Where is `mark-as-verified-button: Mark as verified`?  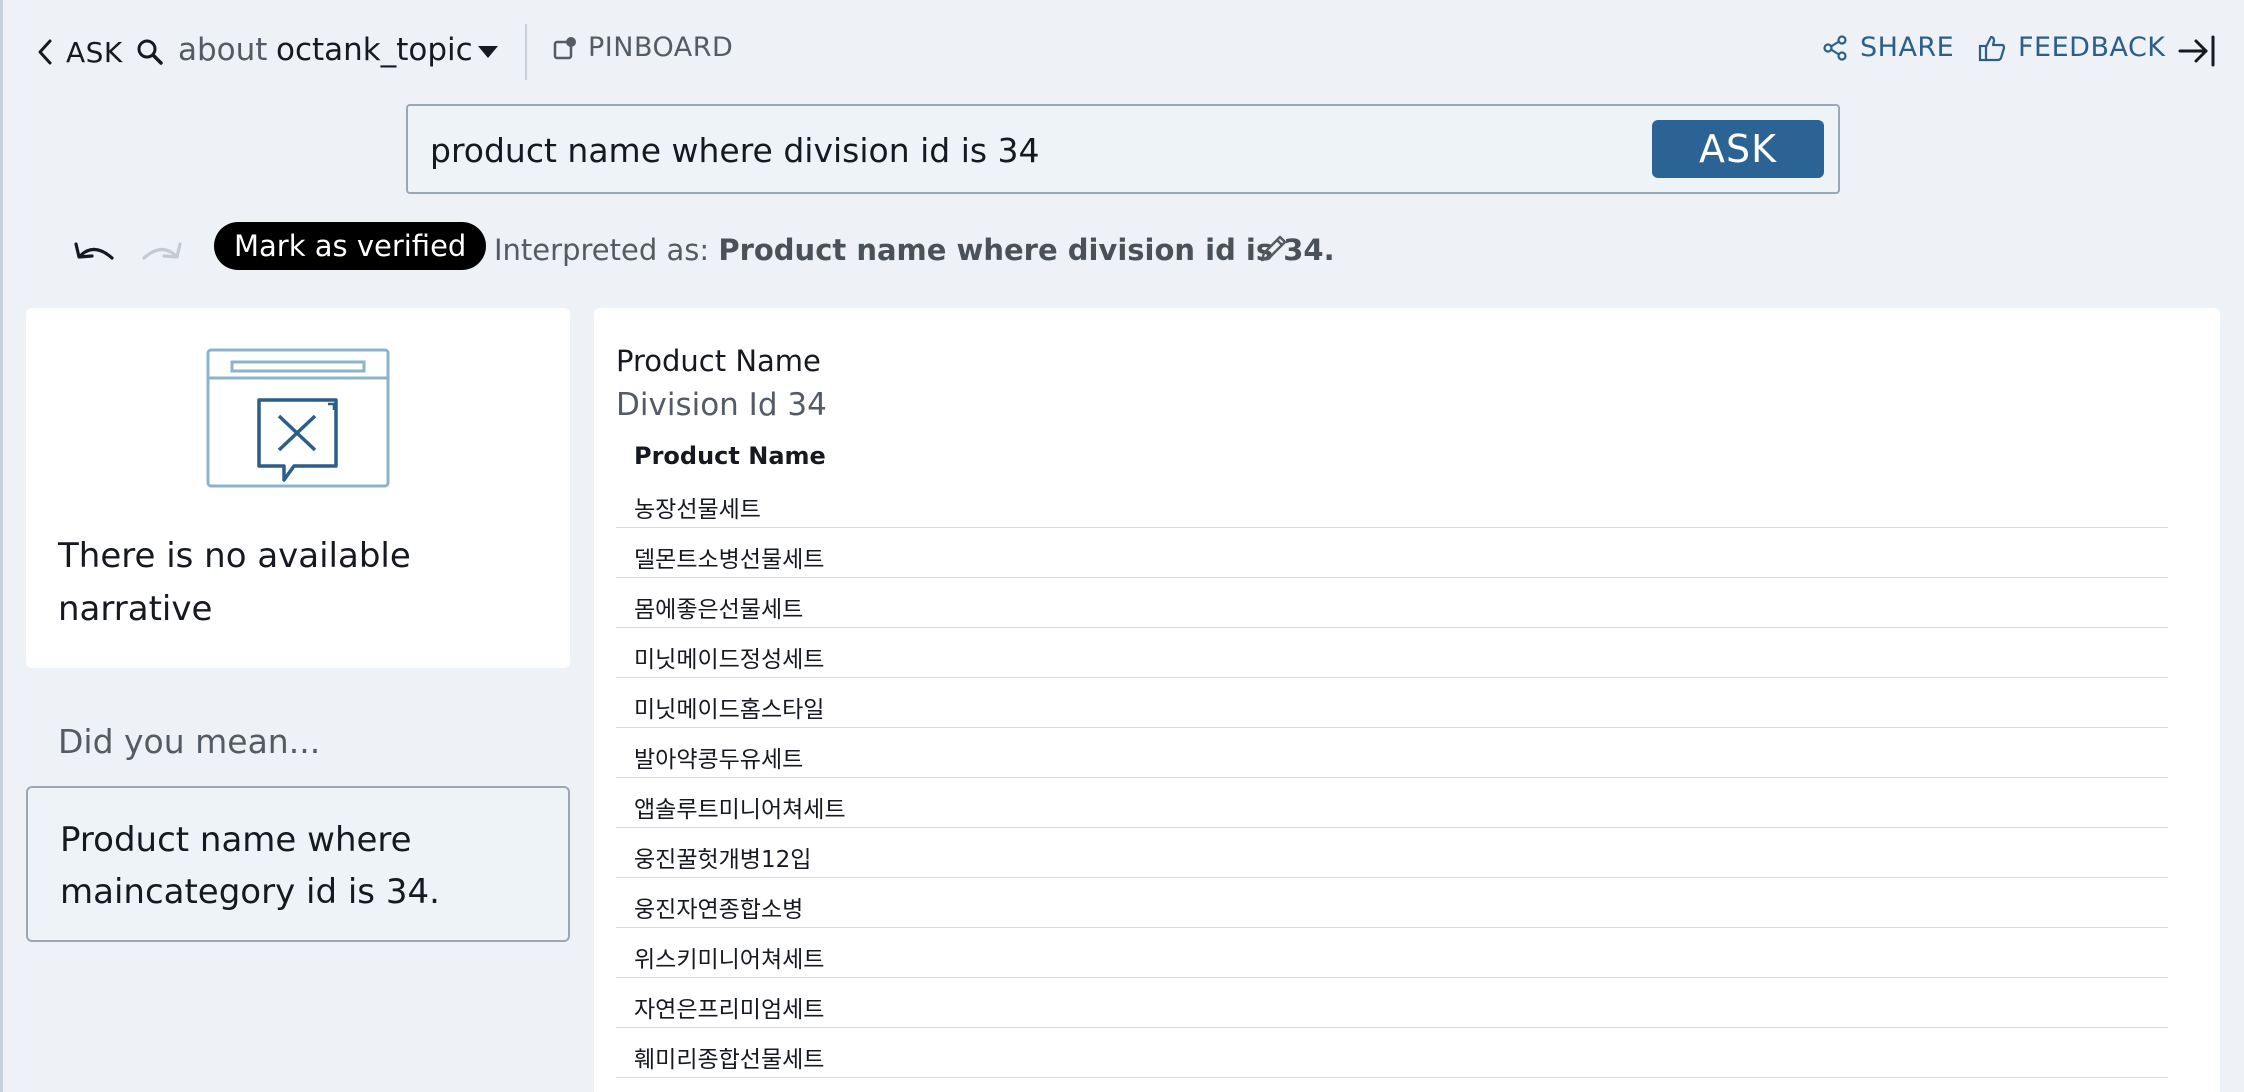 mark-as-verified-button: Mark as verified is located at coordinates (350, 246).